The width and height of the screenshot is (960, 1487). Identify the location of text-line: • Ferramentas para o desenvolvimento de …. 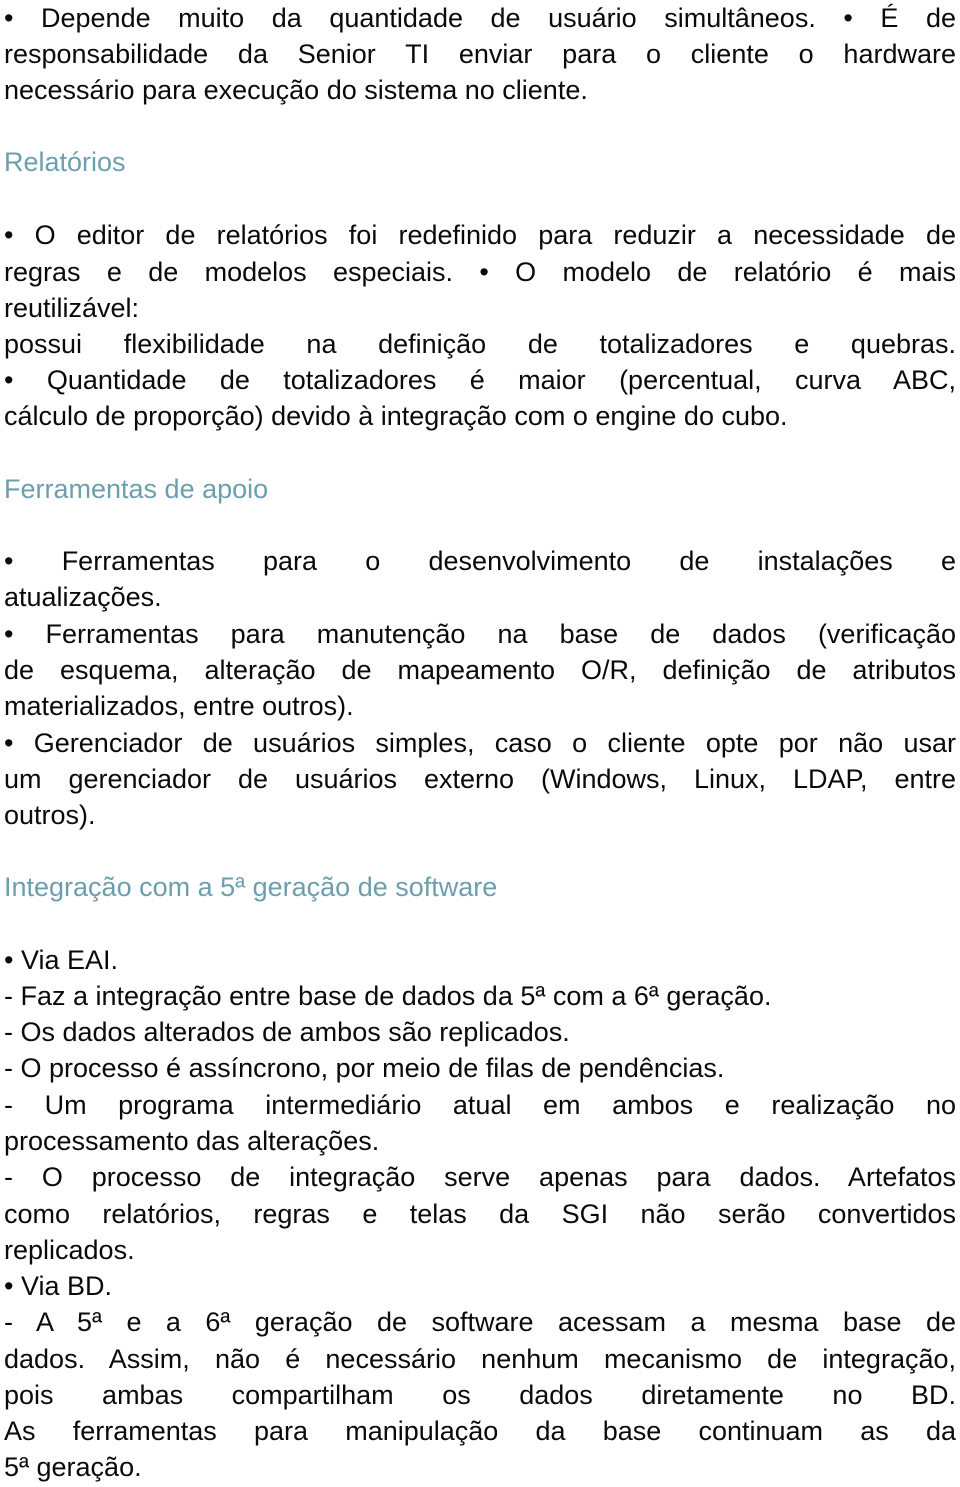
(480, 561).